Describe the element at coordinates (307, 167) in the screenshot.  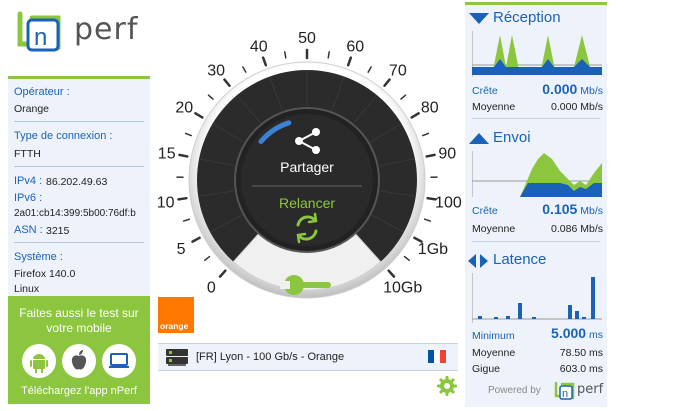
I see `share-label: Partager` at that location.